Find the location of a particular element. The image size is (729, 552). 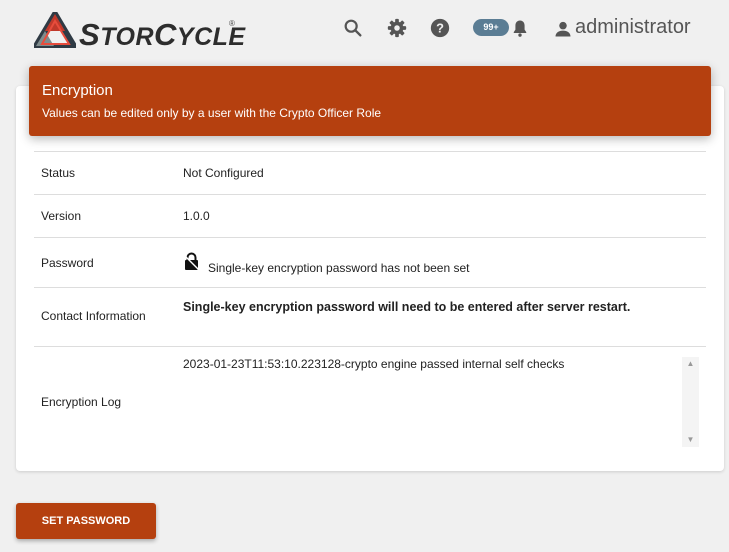

status-value: Not Configured is located at coordinates (223, 173).